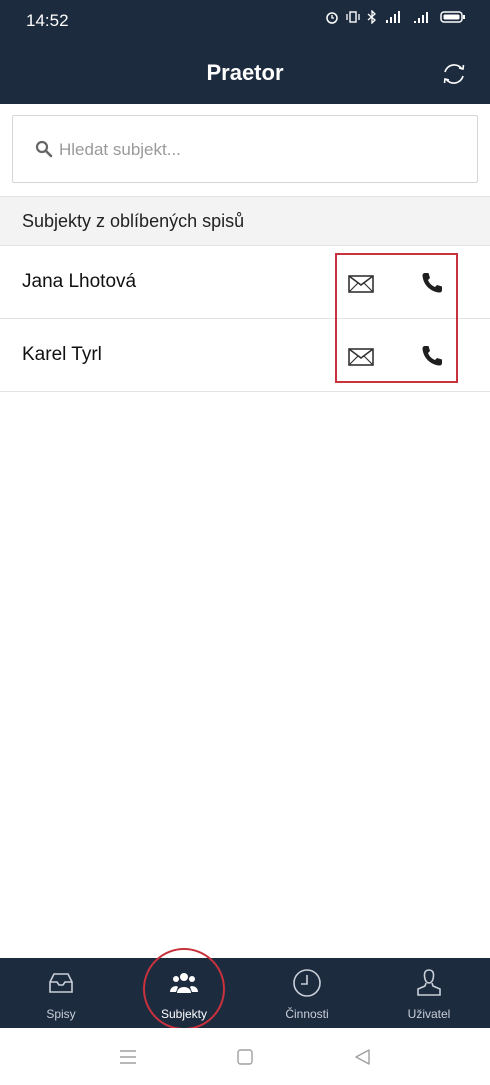  Describe the element at coordinates (61, 1014) in the screenshot. I see `tab-label: Spisy` at that location.